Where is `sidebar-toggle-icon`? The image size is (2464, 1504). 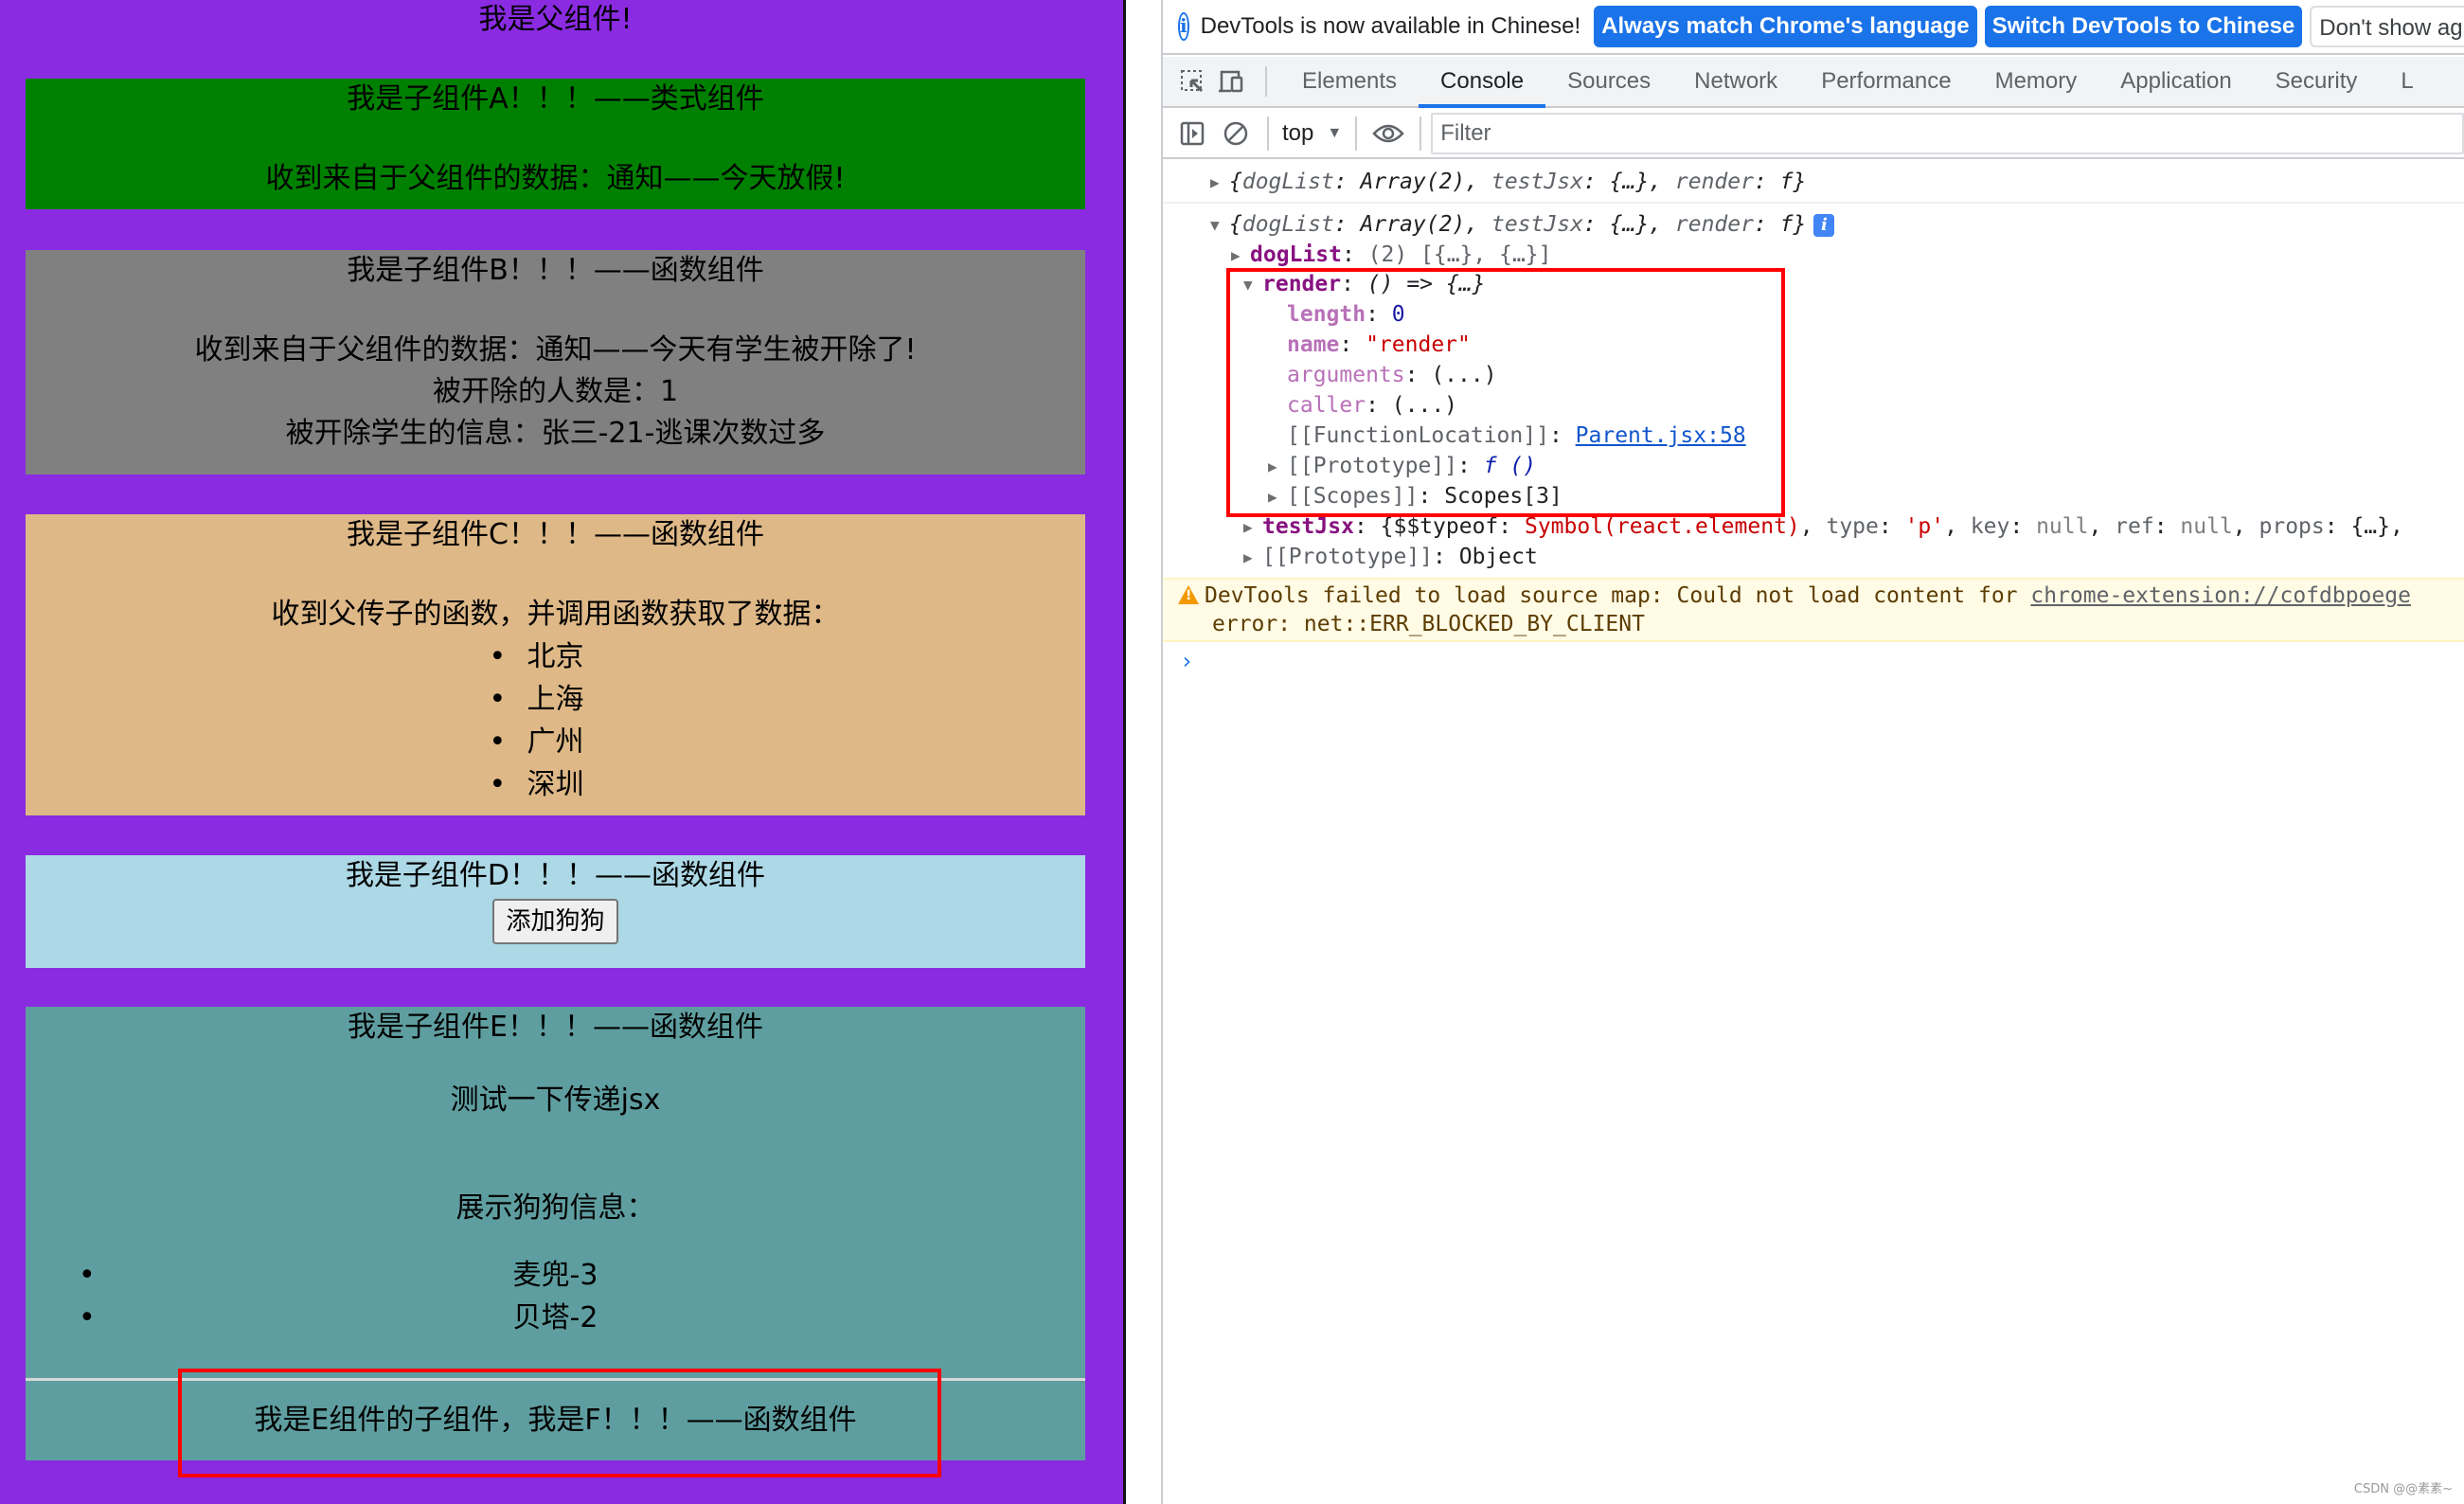 sidebar-toggle-icon is located at coordinates (1192, 134).